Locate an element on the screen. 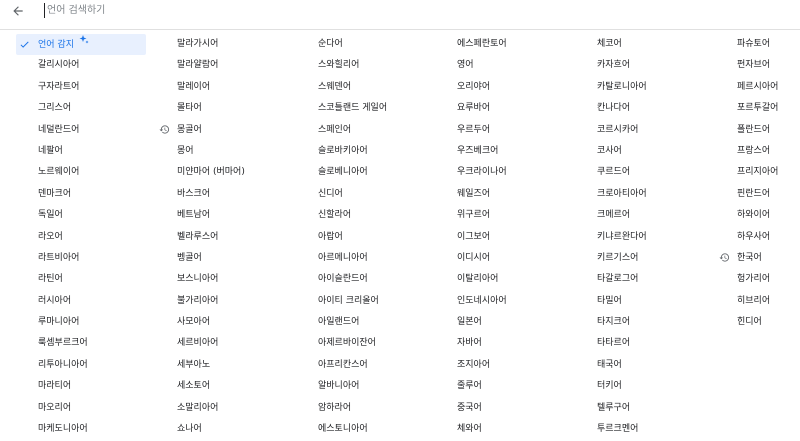 This screenshot has width=800, height=441. language-option: 타갈로그어 is located at coordinates (667, 279).